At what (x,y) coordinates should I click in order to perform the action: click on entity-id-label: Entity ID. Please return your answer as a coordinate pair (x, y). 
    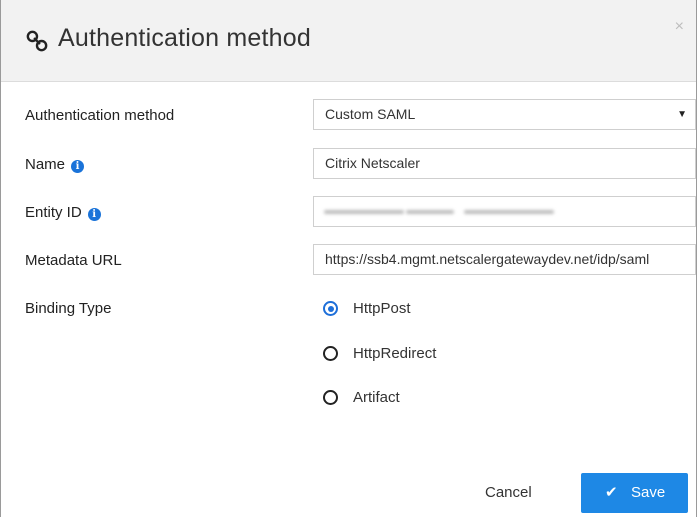
    Looking at the image, I should click on (53, 212).